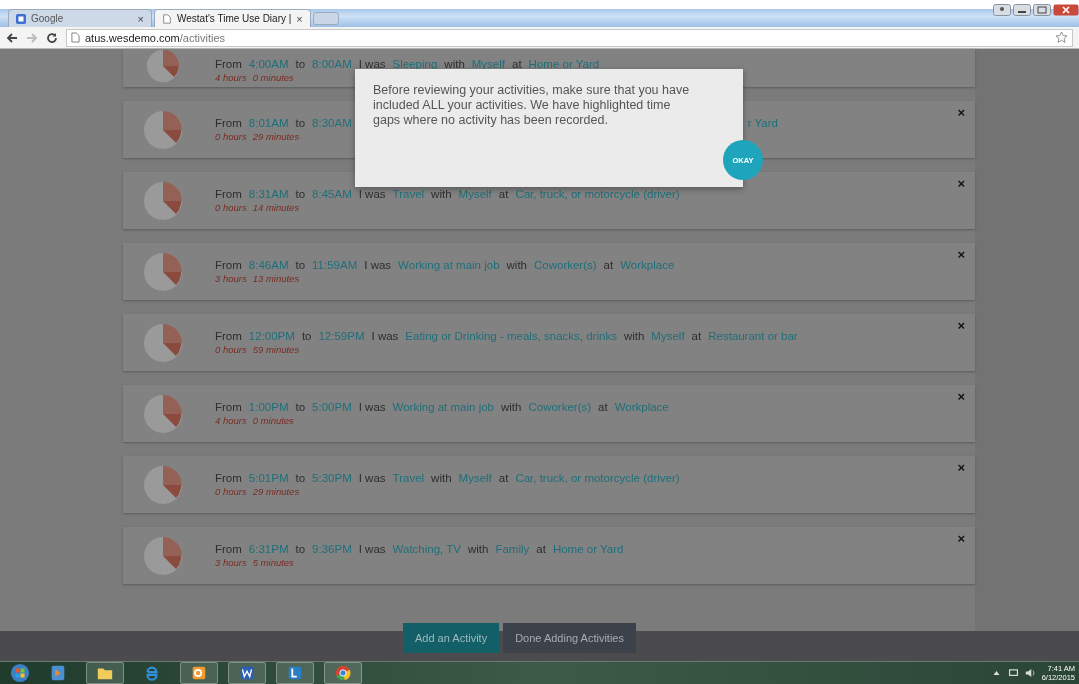 The height and width of the screenshot is (684, 1079). I want to click on network-icon, so click(1013, 673).